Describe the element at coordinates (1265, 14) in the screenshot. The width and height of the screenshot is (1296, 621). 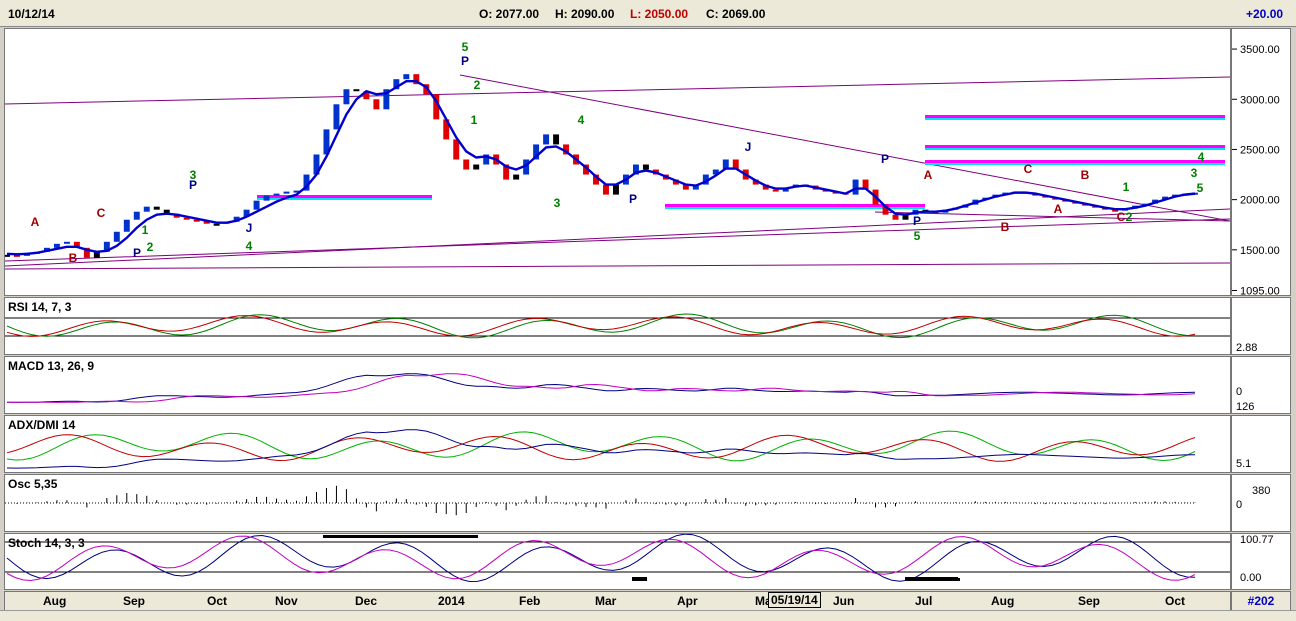
I see `header-change: +20.00` at that location.